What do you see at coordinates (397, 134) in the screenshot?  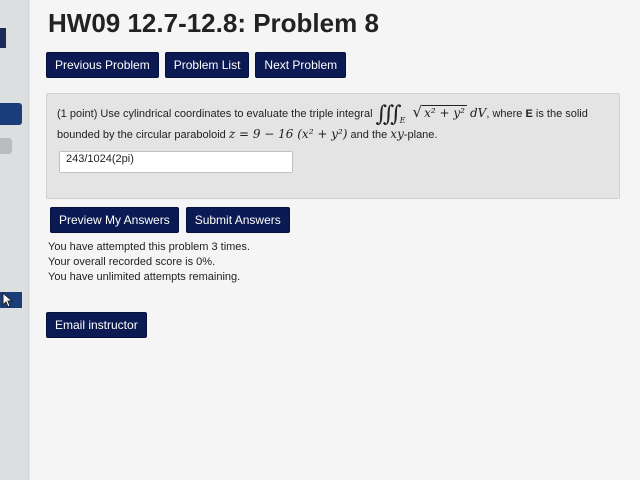 I see `plane-variable: xy` at bounding box center [397, 134].